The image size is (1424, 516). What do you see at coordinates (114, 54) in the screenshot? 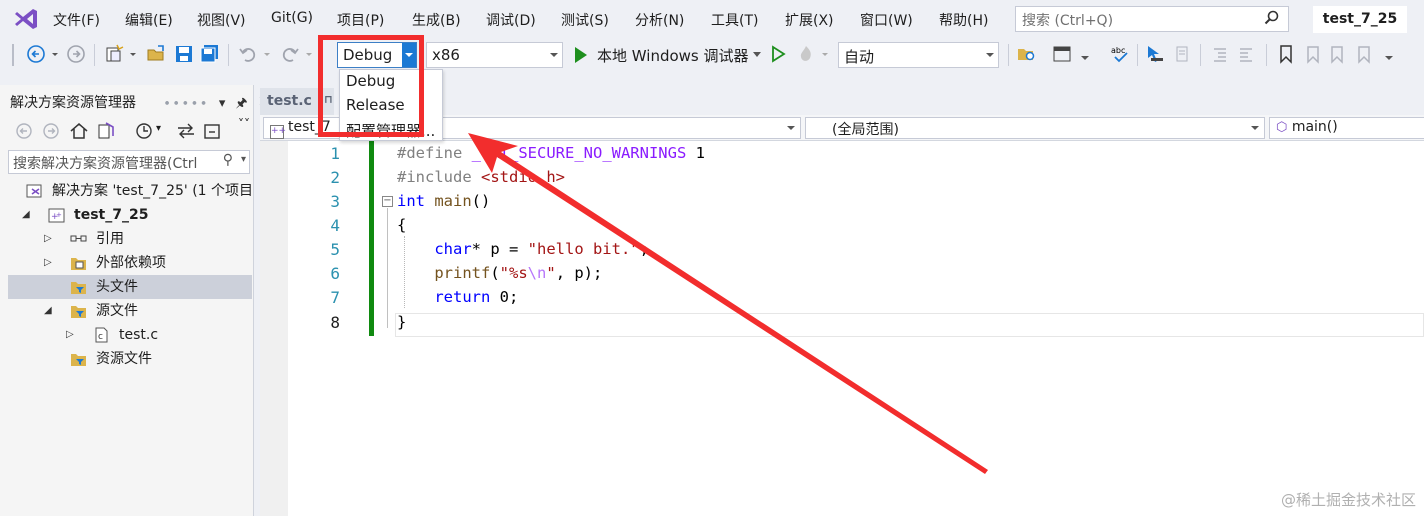
I see `new-project-icon` at bounding box center [114, 54].